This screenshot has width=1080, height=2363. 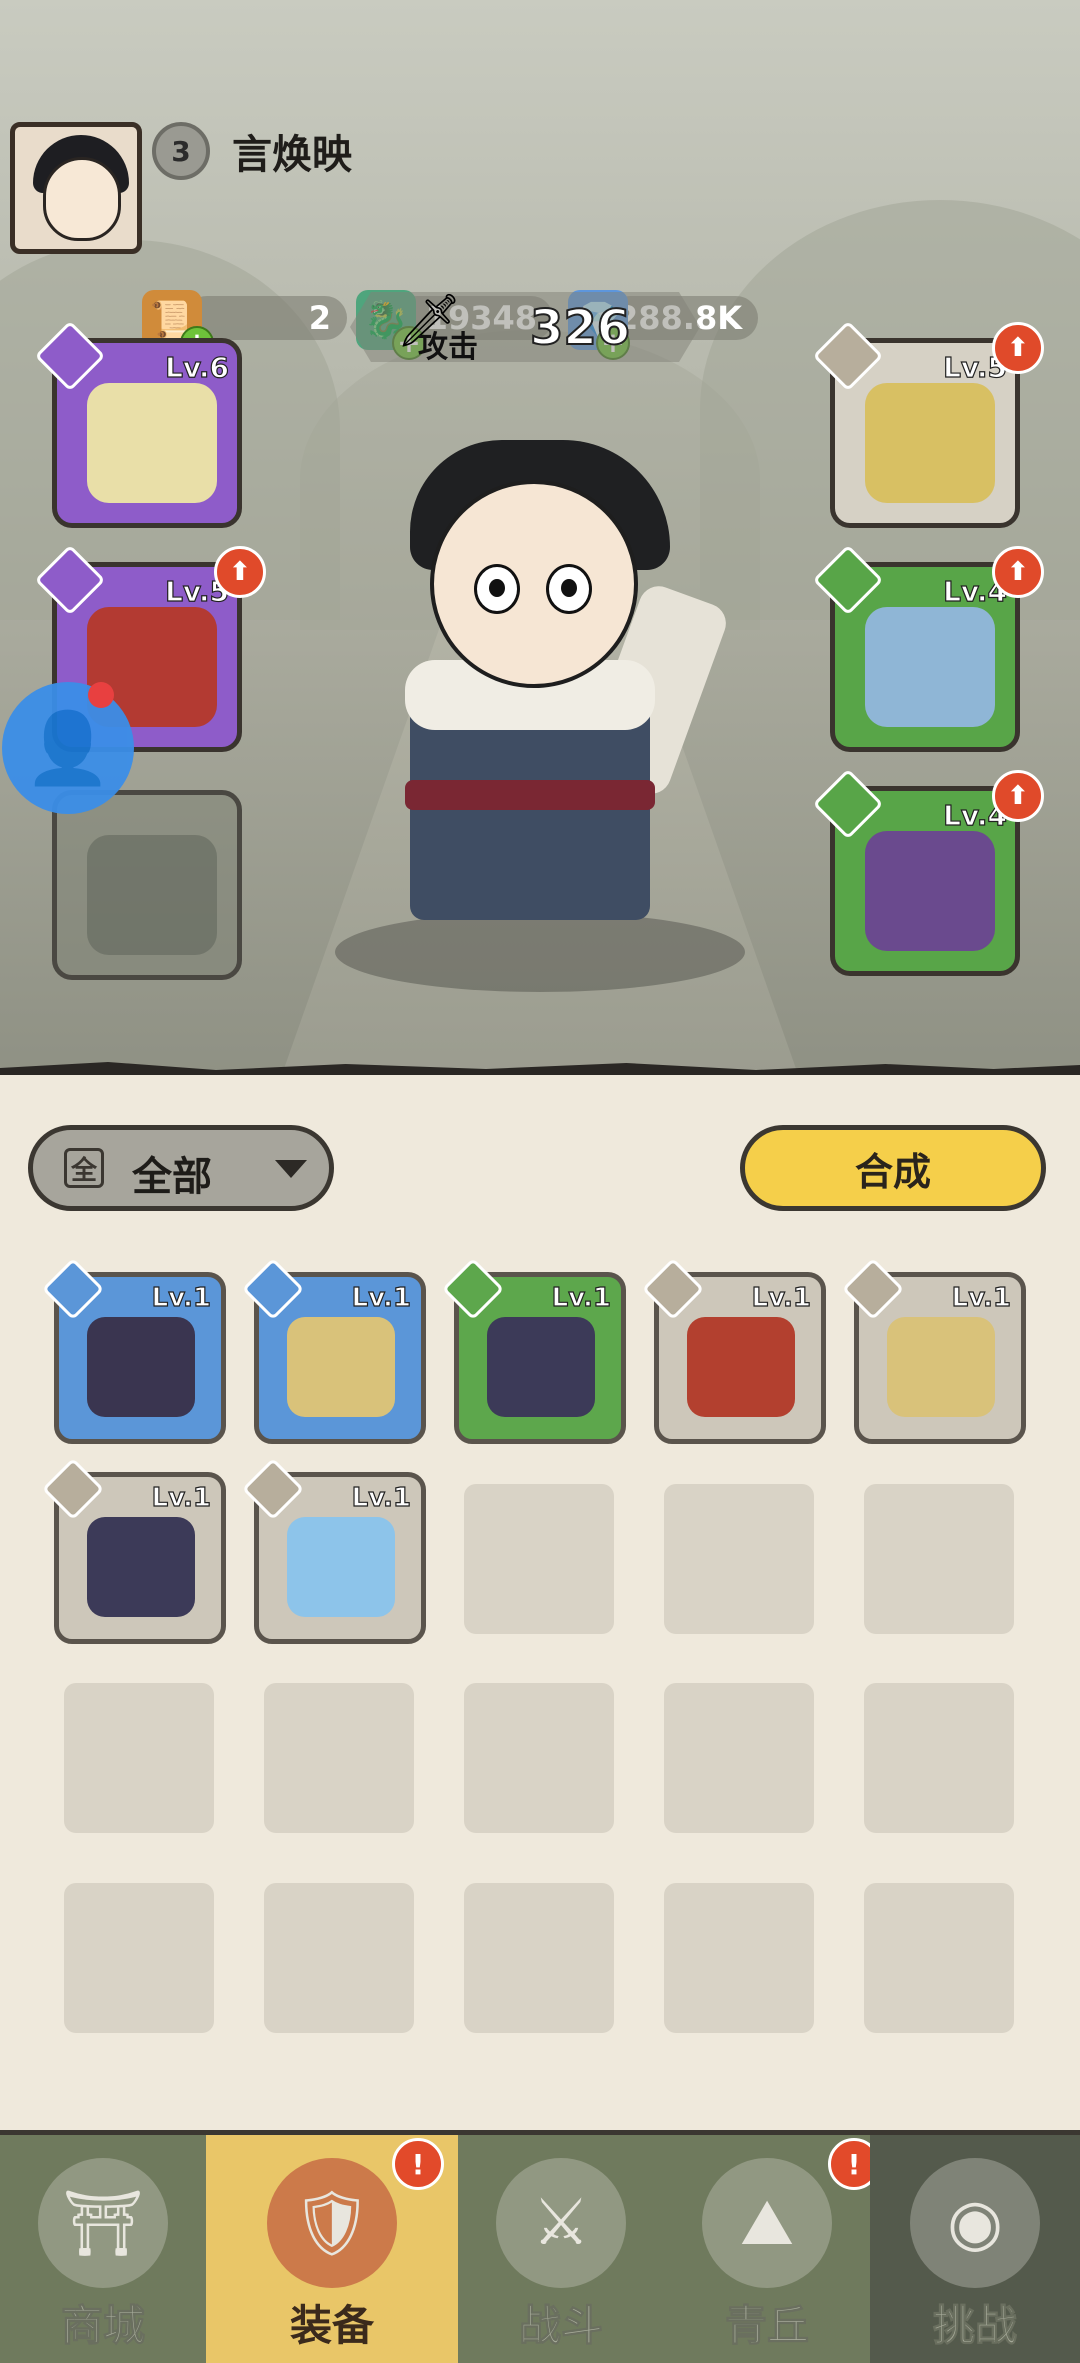 I want to click on nav-tab-label: 商城, so click(x=102, y=2326).